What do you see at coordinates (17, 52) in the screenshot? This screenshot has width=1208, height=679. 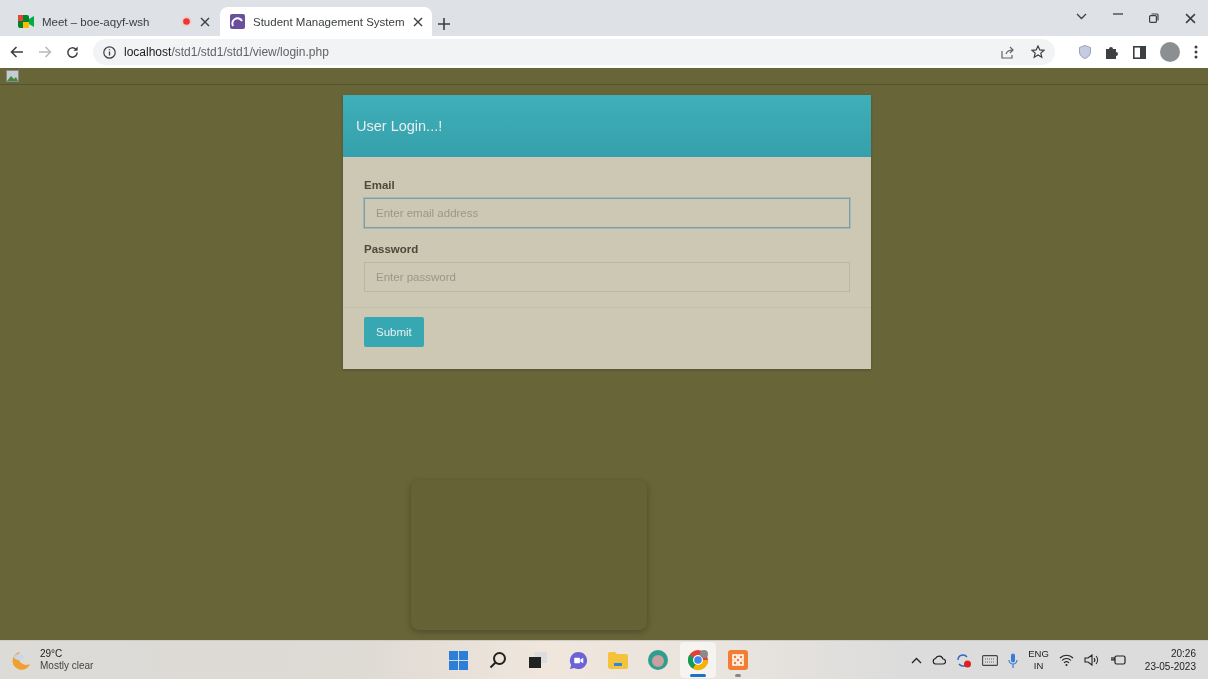 I see `back-arrow-icon` at bounding box center [17, 52].